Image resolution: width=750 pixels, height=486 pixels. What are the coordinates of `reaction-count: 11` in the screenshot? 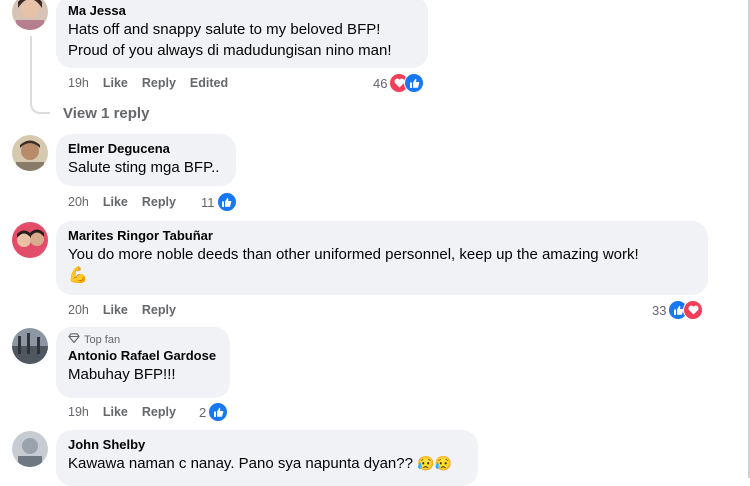 It's located at (208, 202).